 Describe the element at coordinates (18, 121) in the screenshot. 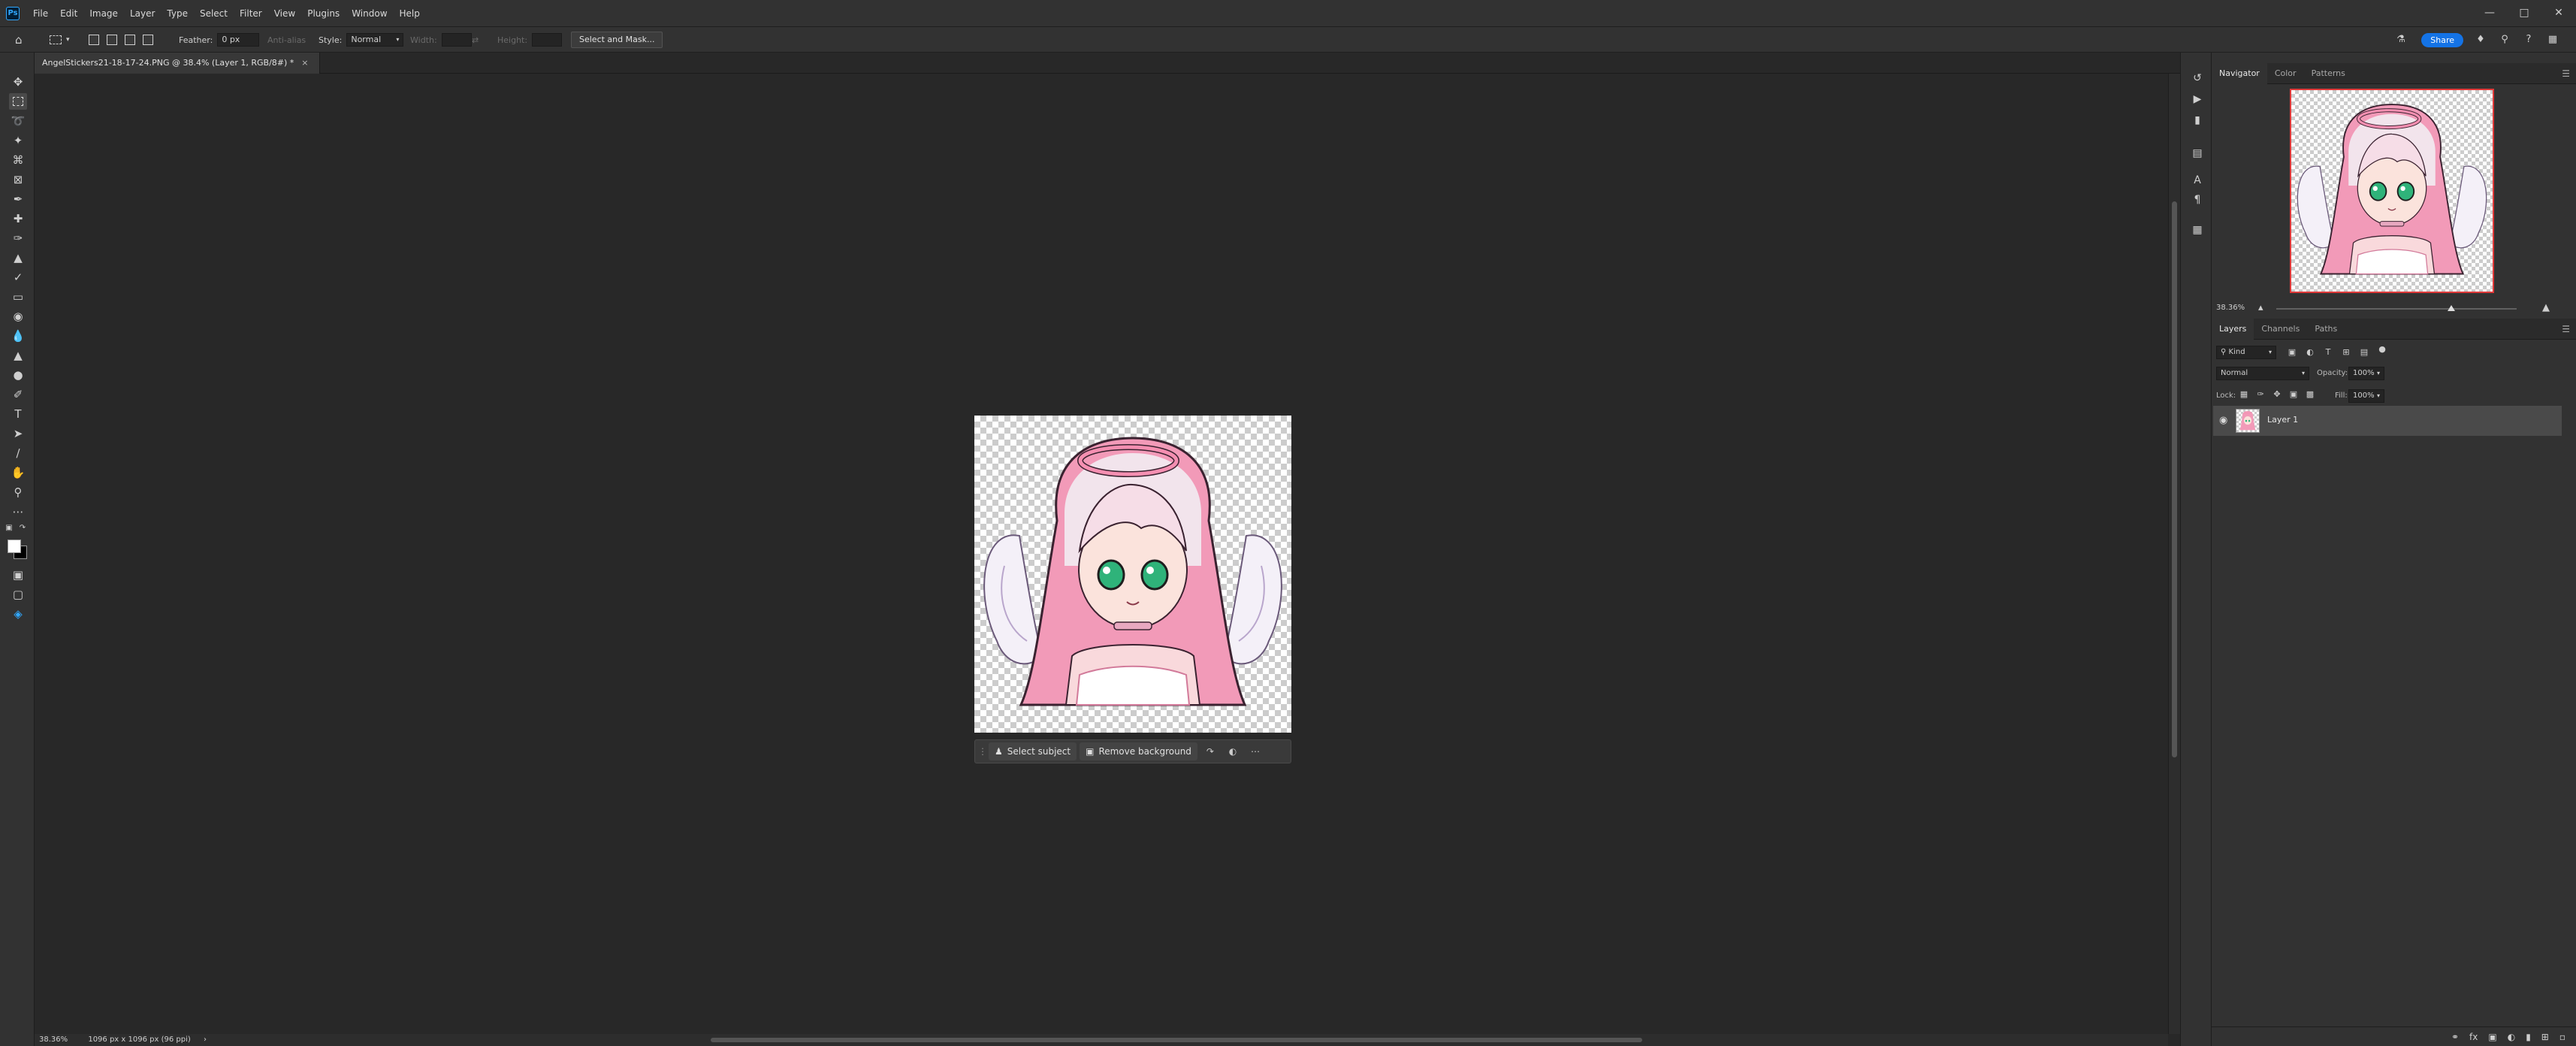

I see `lasso-tool-icon: ➰` at that location.